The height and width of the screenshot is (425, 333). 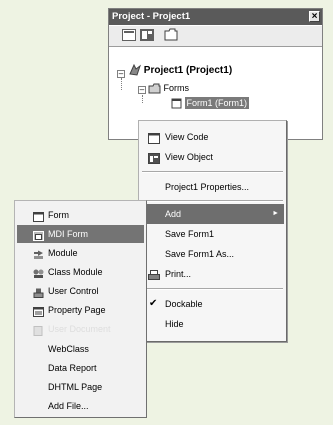 I want to click on submenu-item-dhtml-page: DHTML Page, so click(x=80, y=387).